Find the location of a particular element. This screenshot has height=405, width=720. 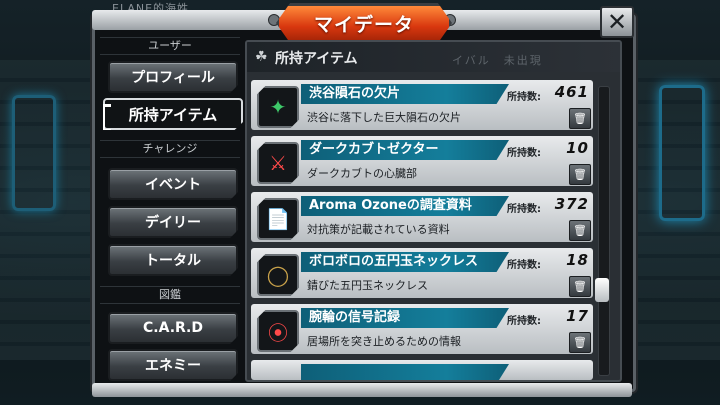

item-name-partial is located at coordinates (405, 372).